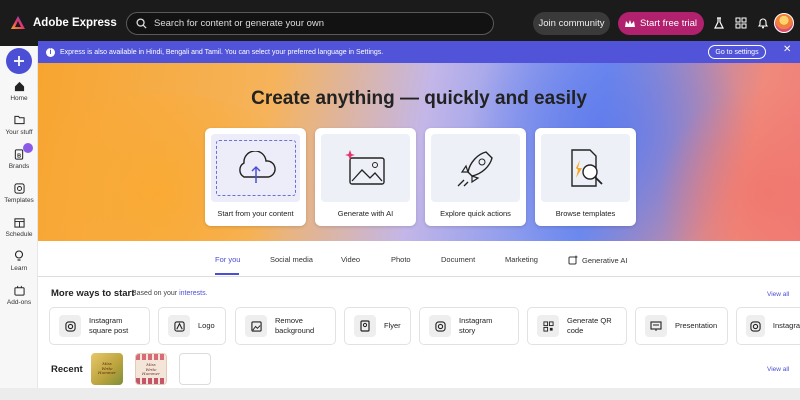 The height and width of the screenshot is (400, 800). What do you see at coordinates (475, 213) in the screenshot?
I see `card-label: Explore quick actions` at bounding box center [475, 213].